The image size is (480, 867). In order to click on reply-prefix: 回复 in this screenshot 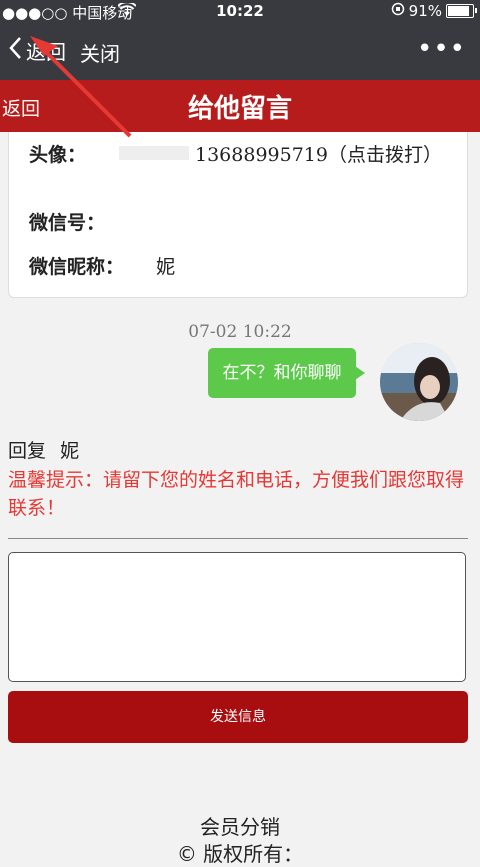, I will do `click(27, 451)`.